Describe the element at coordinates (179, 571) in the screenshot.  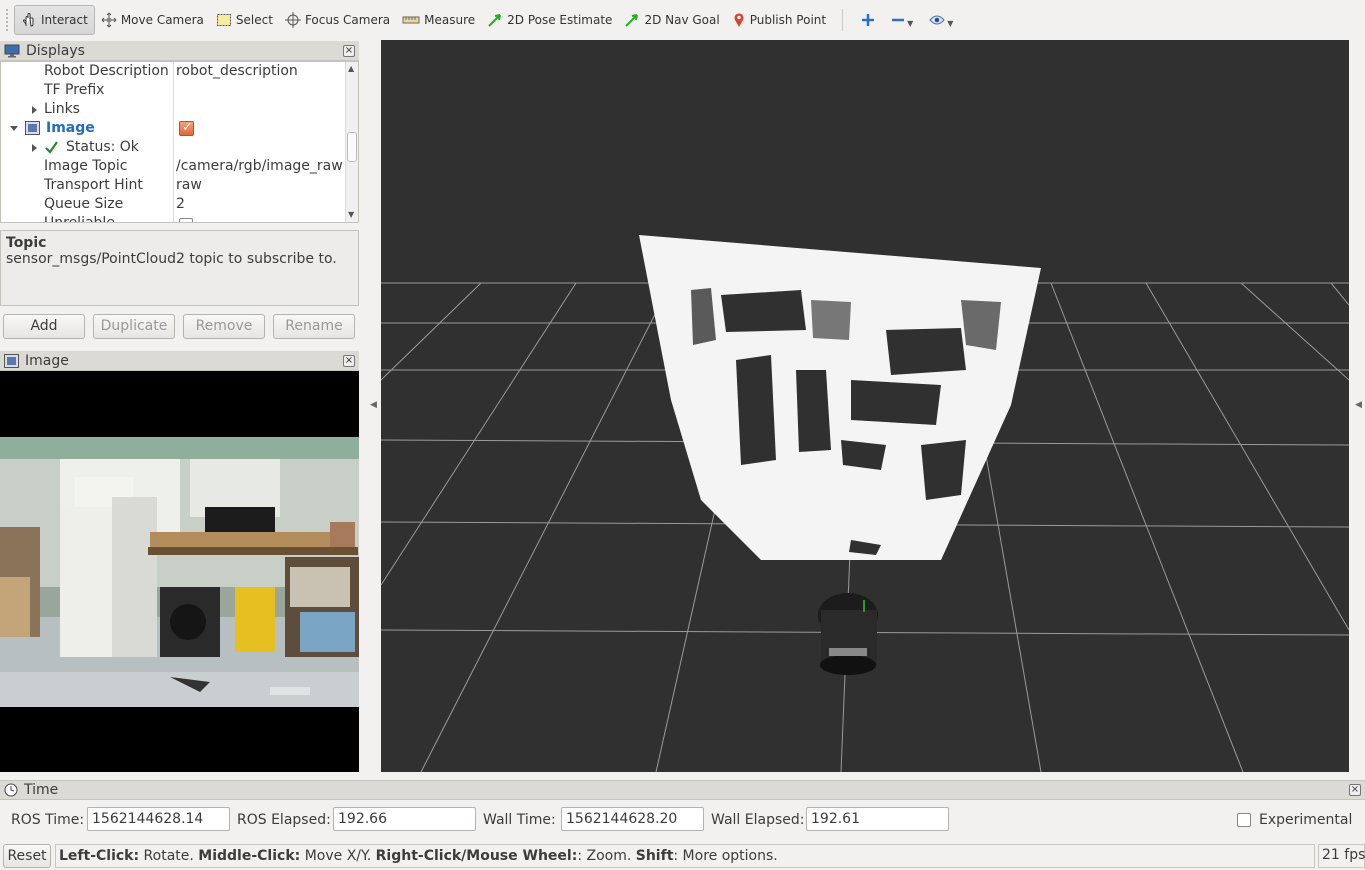
I see `camera-image-view` at that location.